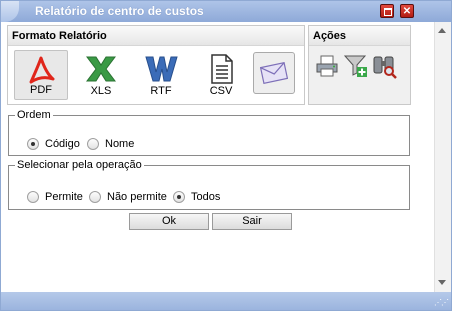 Image resolution: width=452 pixels, height=311 pixels. I want to click on export-rtf-button: RTF, so click(161, 75).